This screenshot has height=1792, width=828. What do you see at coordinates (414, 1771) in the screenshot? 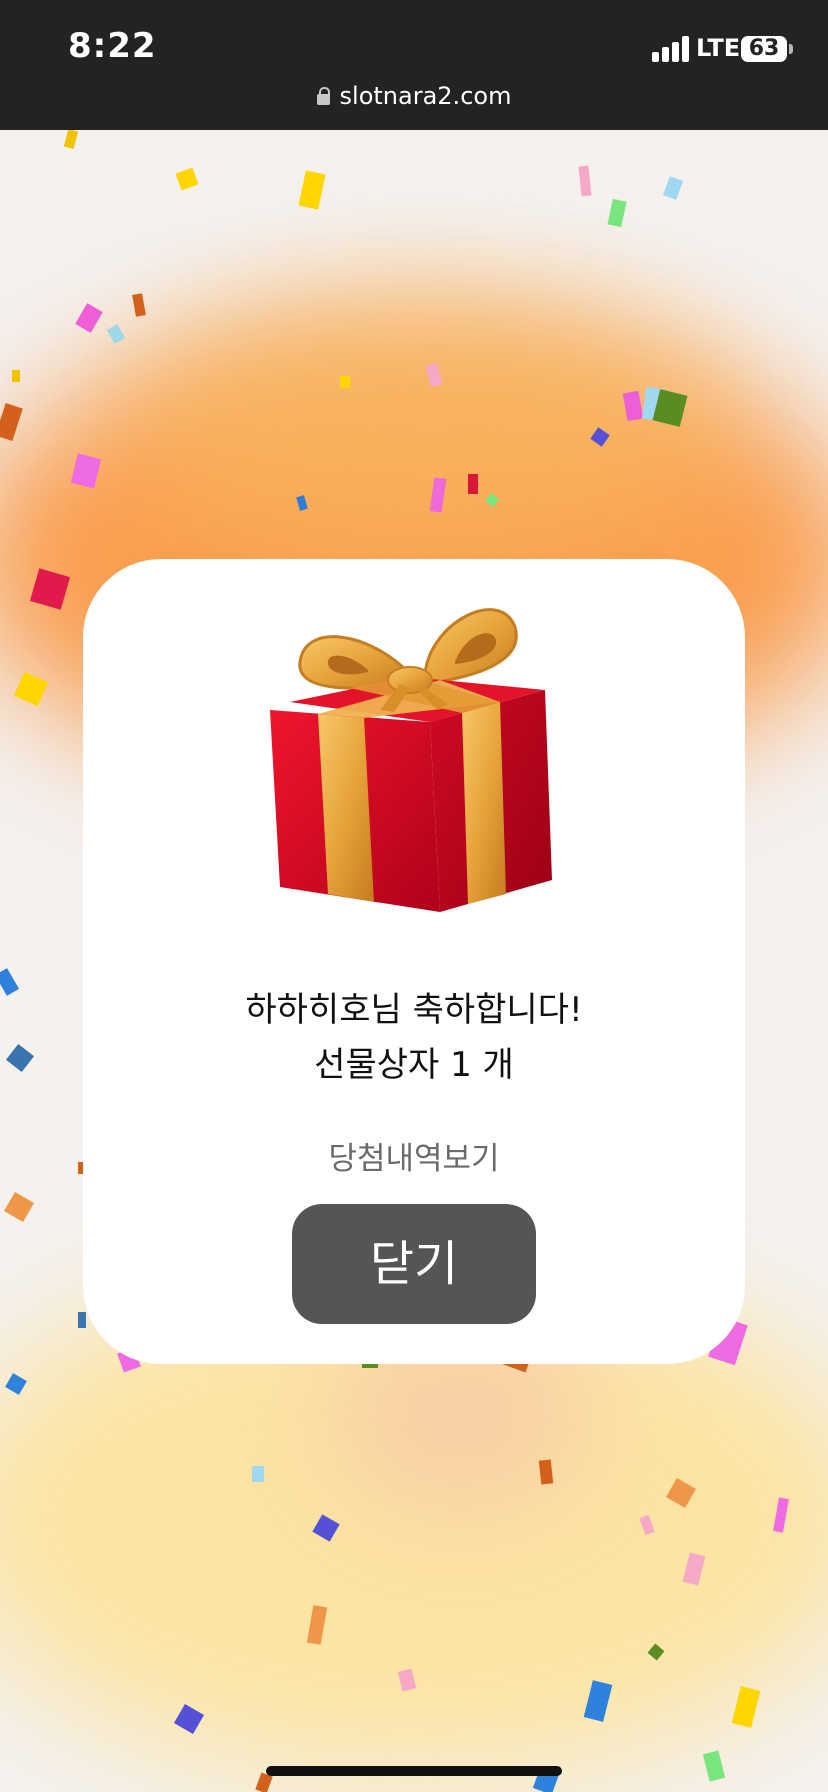
I see `home-indicator` at bounding box center [414, 1771].